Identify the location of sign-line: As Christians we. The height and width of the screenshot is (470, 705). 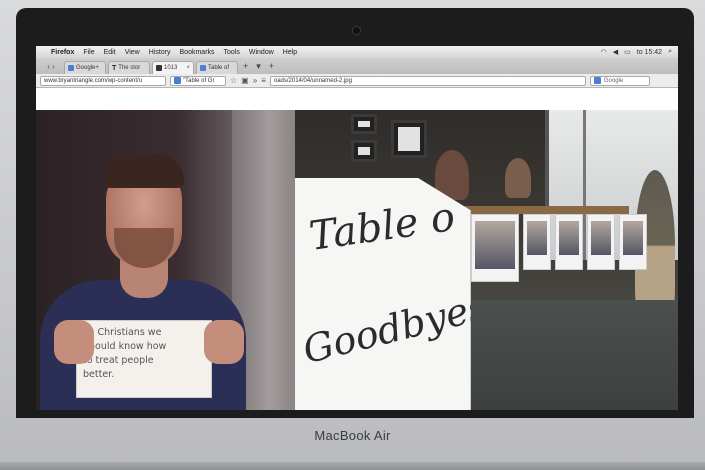
(122, 332).